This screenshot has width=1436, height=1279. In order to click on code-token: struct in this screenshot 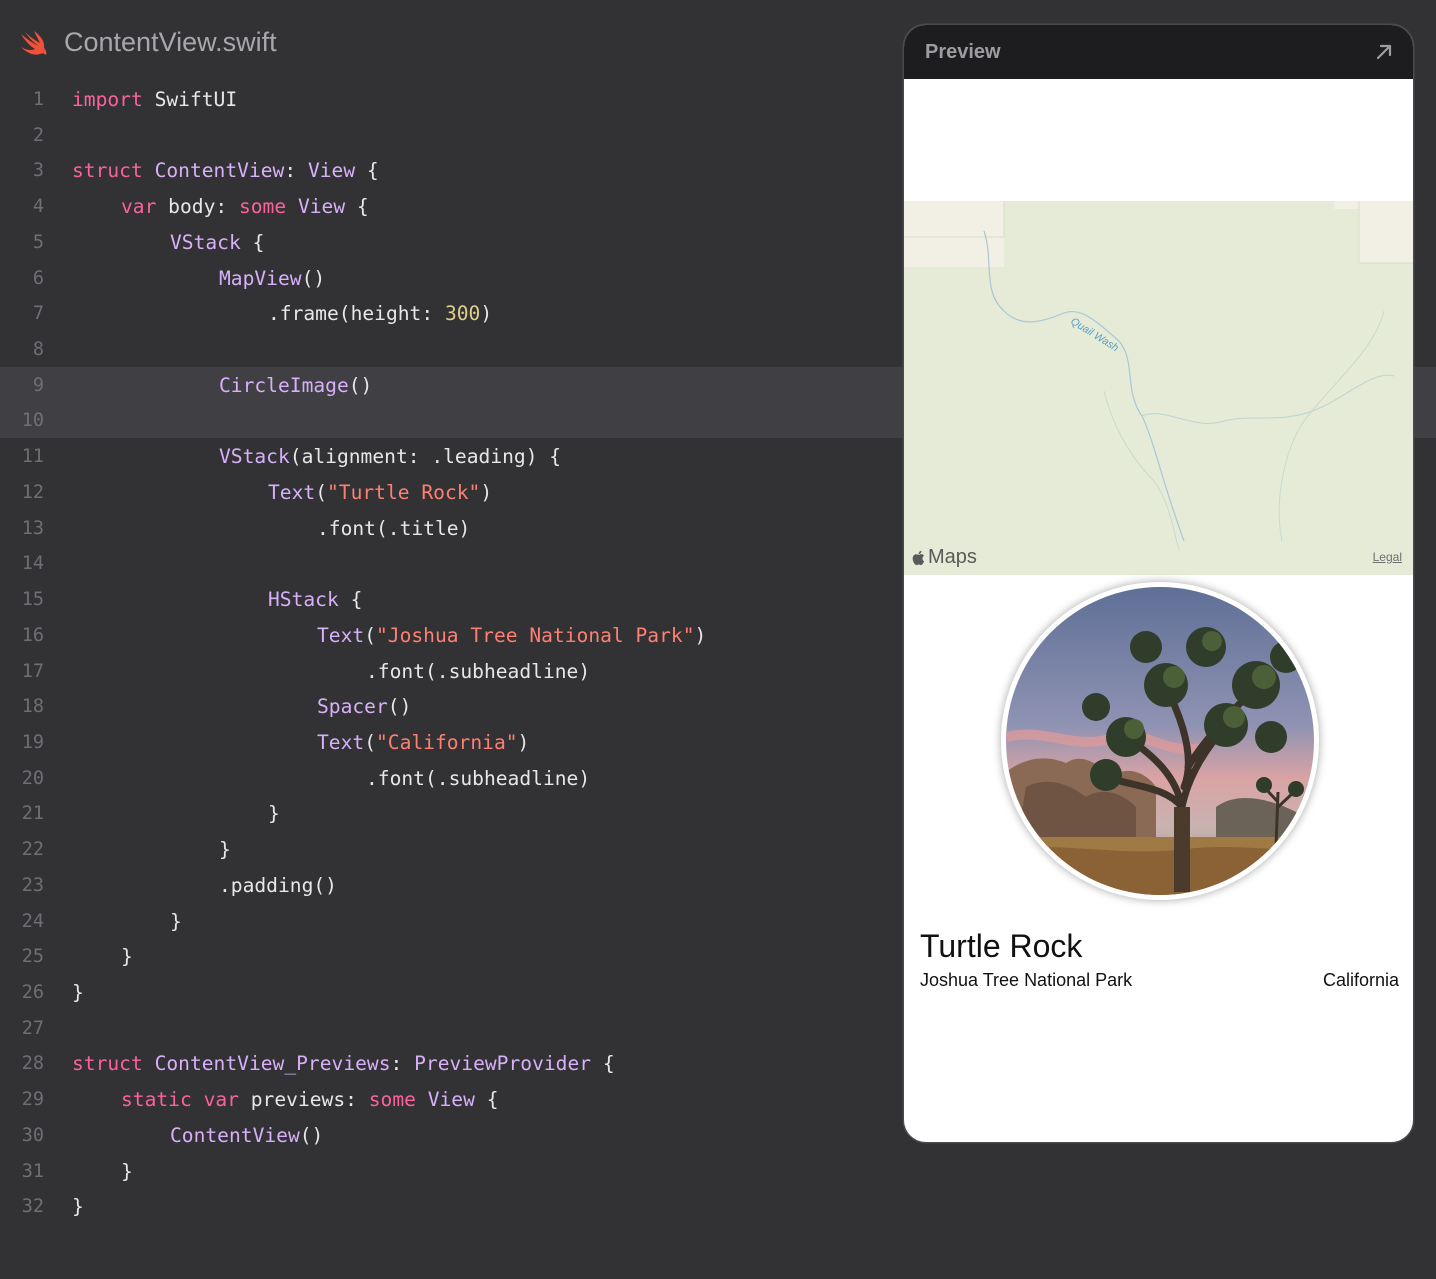, I will do `click(107, 171)`.